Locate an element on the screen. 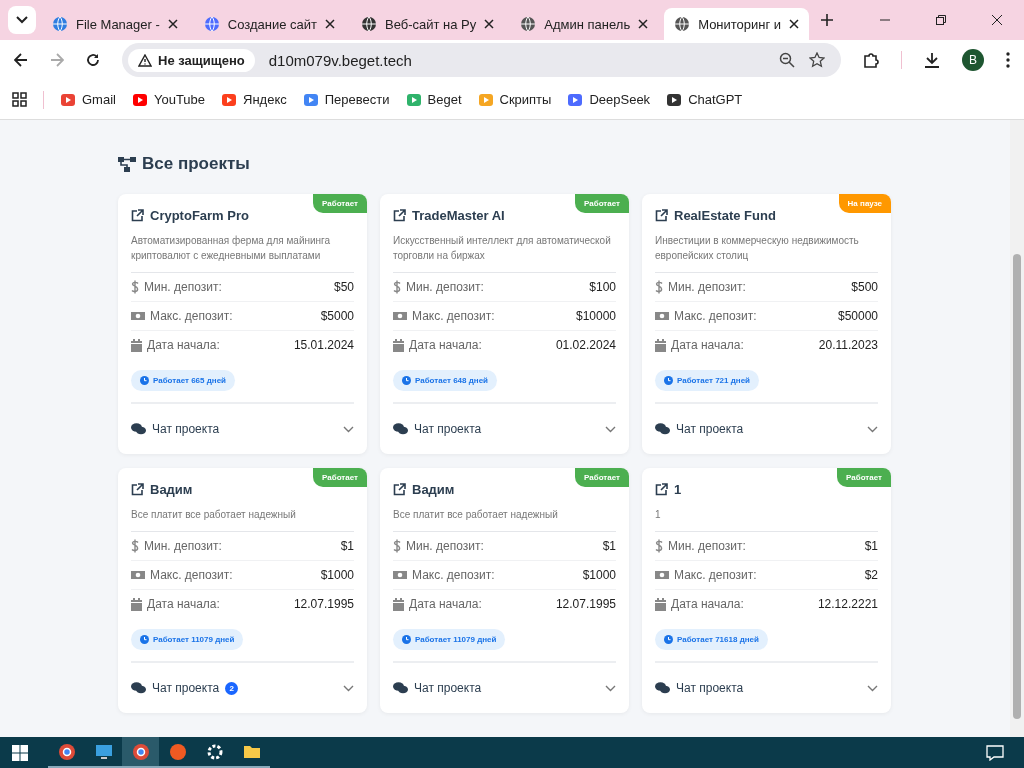  restore-icon is located at coordinates (941, 20).